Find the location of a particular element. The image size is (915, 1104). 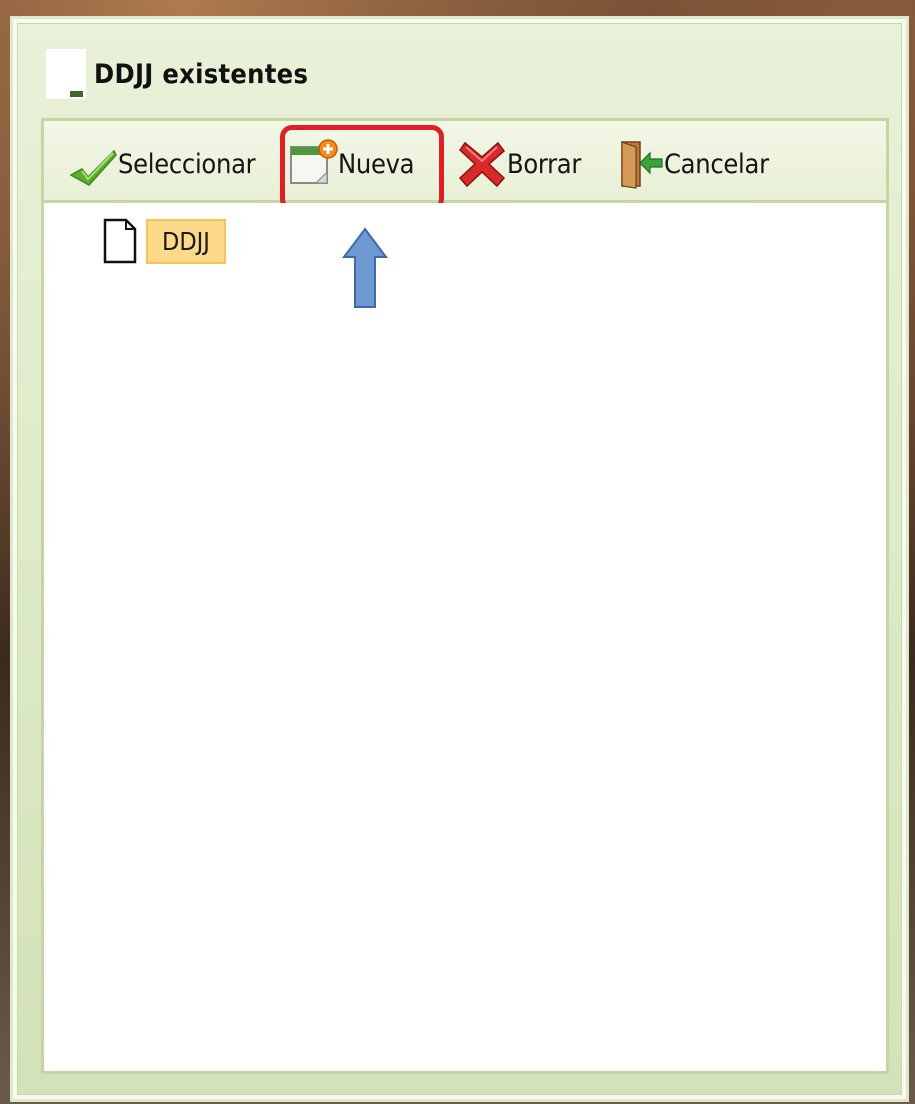

new-document-icon is located at coordinates (313, 164).